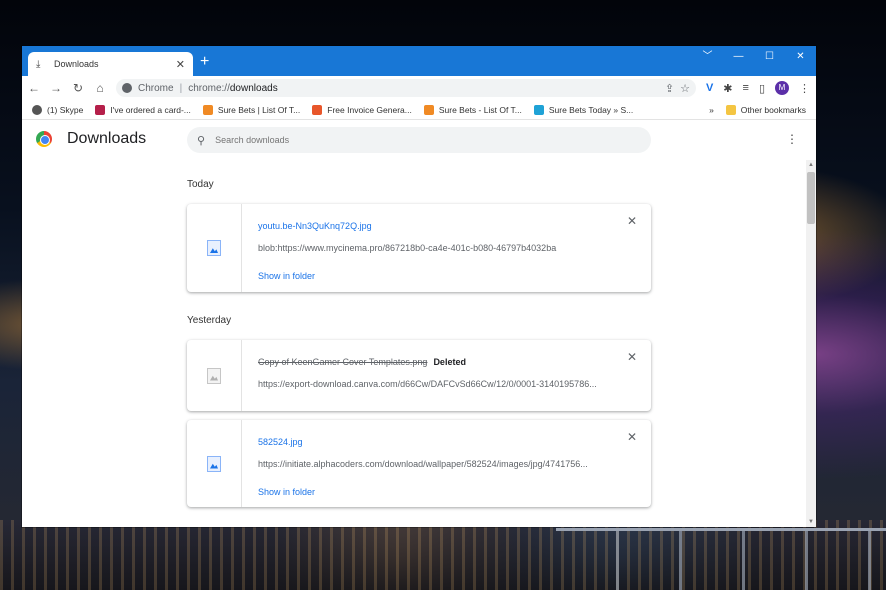 The width and height of the screenshot is (886, 590). I want to click on download-icon: ⤓, so click(38, 64).